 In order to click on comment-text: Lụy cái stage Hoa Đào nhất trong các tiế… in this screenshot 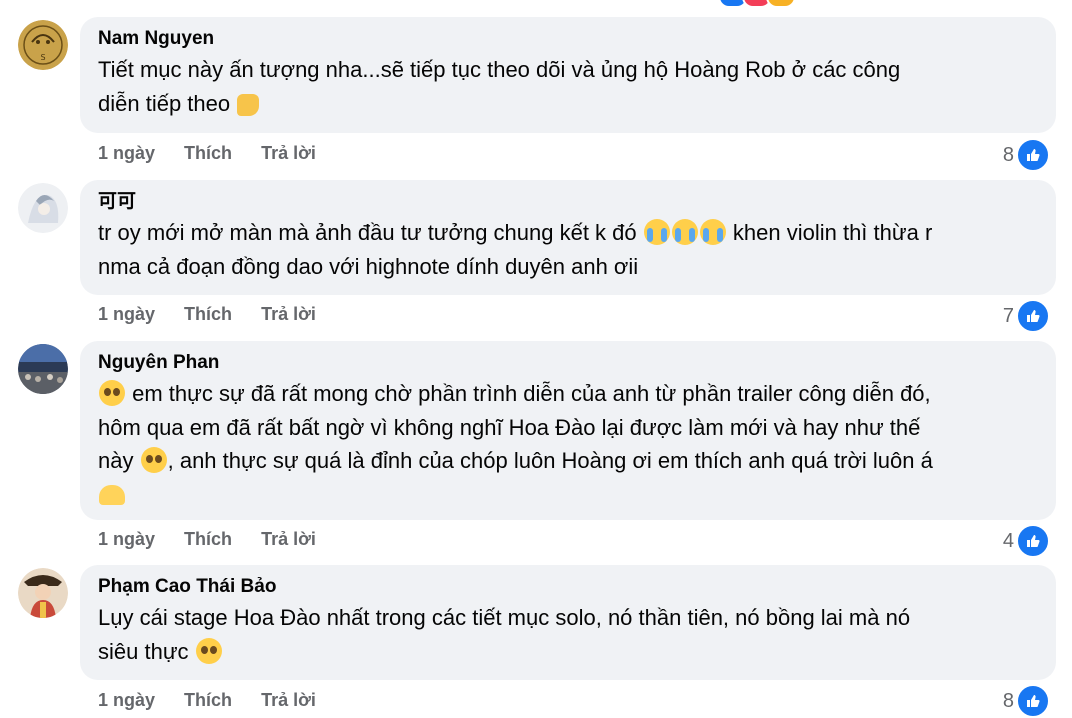, I will do `click(504, 634)`.